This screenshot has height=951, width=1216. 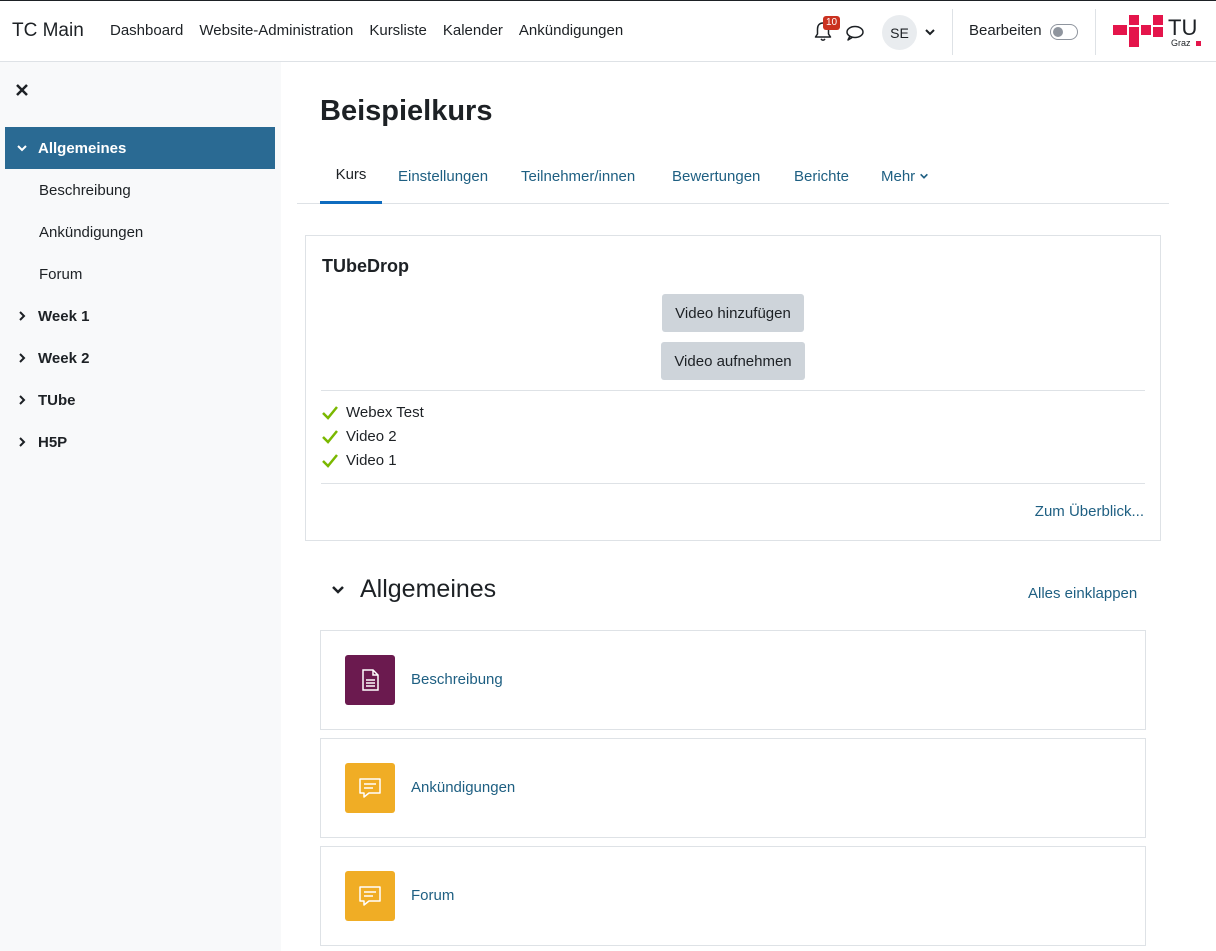 What do you see at coordinates (140, 274) in the screenshot?
I see `drawer-item-forum: Forum` at bounding box center [140, 274].